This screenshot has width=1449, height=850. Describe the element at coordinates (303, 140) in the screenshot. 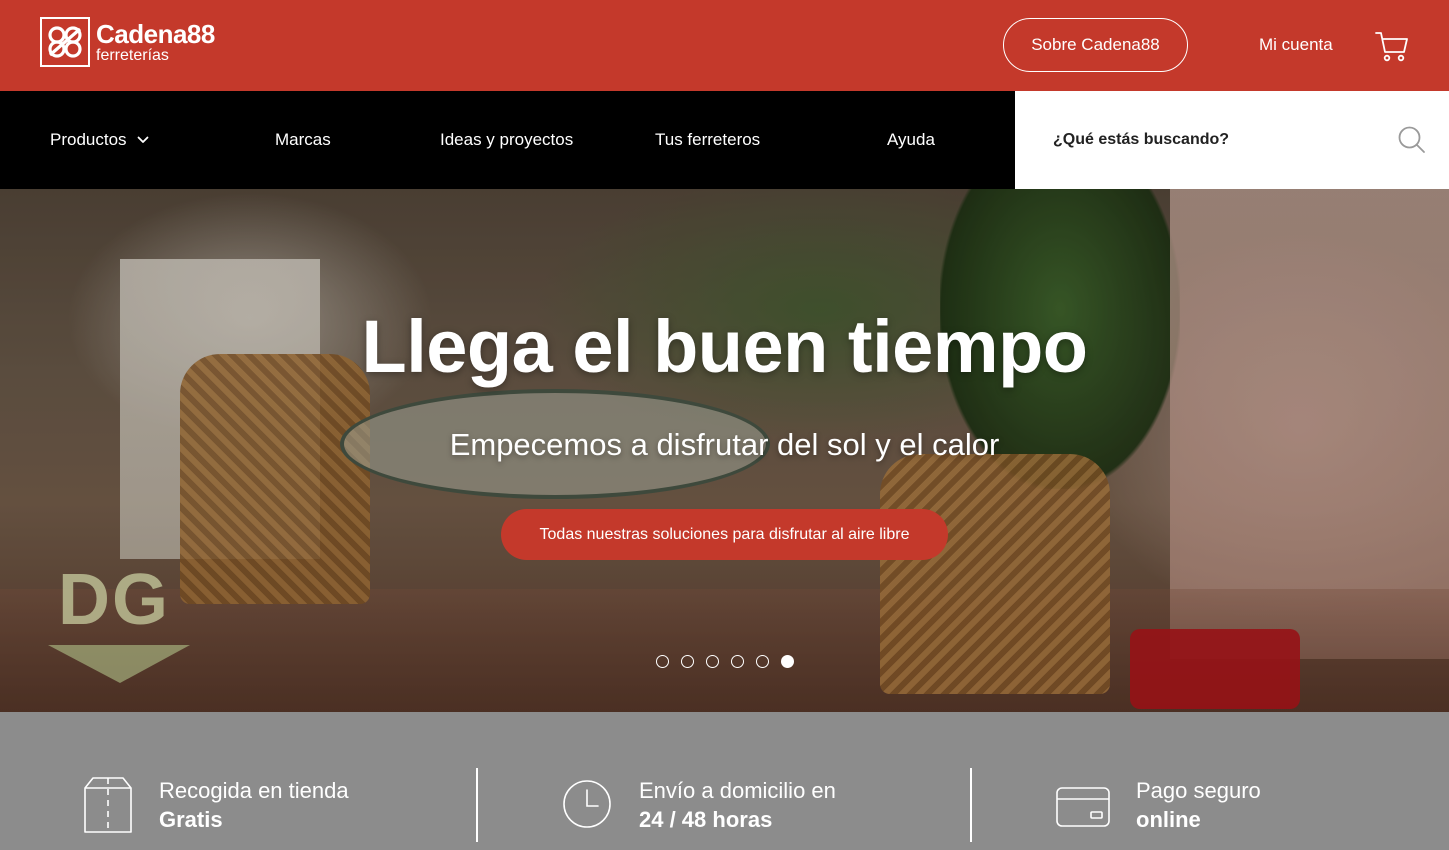

I see `nav-item-marcas: Marcas` at that location.